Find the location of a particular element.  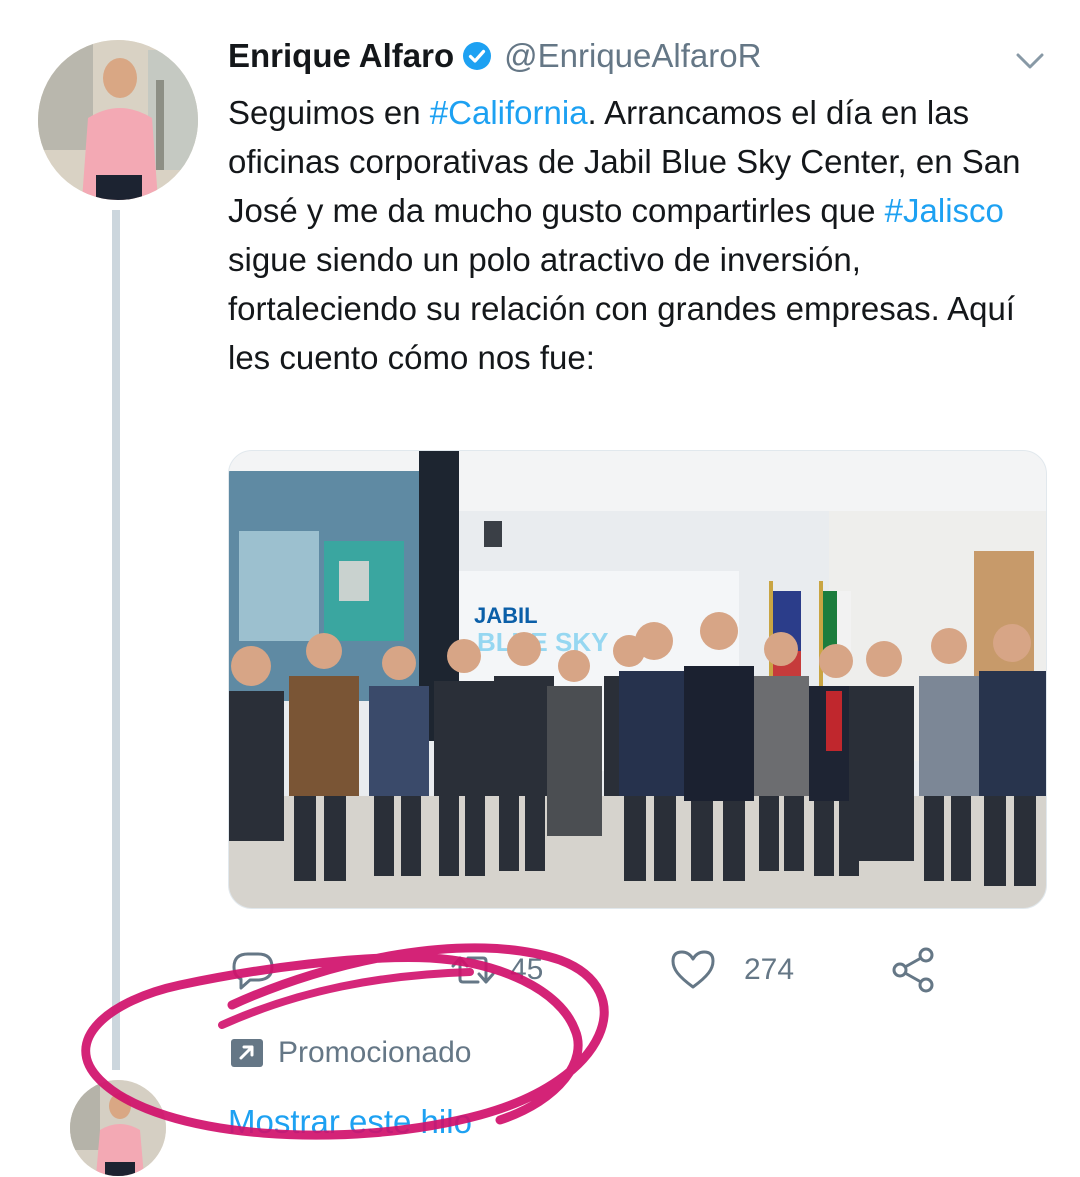

chevron-down-icon is located at coordinates (1030, 61).